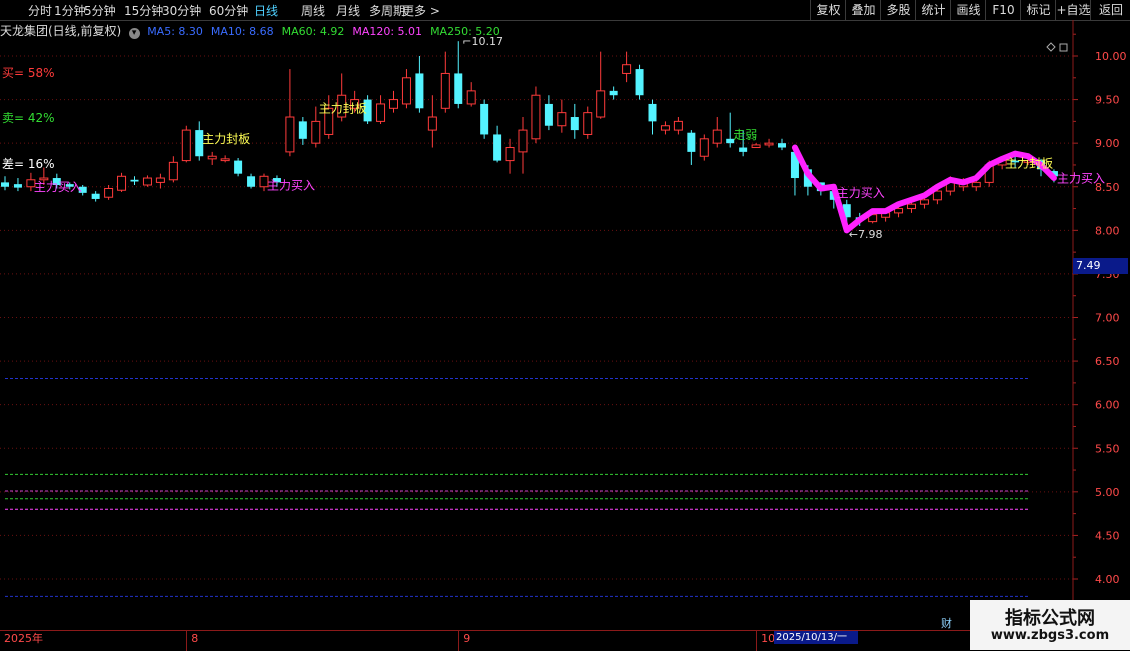  What do you see at coordinates (765, 641) in the screenshot?
I see `date-tick-3: 10` at bounding box center [765, 641].